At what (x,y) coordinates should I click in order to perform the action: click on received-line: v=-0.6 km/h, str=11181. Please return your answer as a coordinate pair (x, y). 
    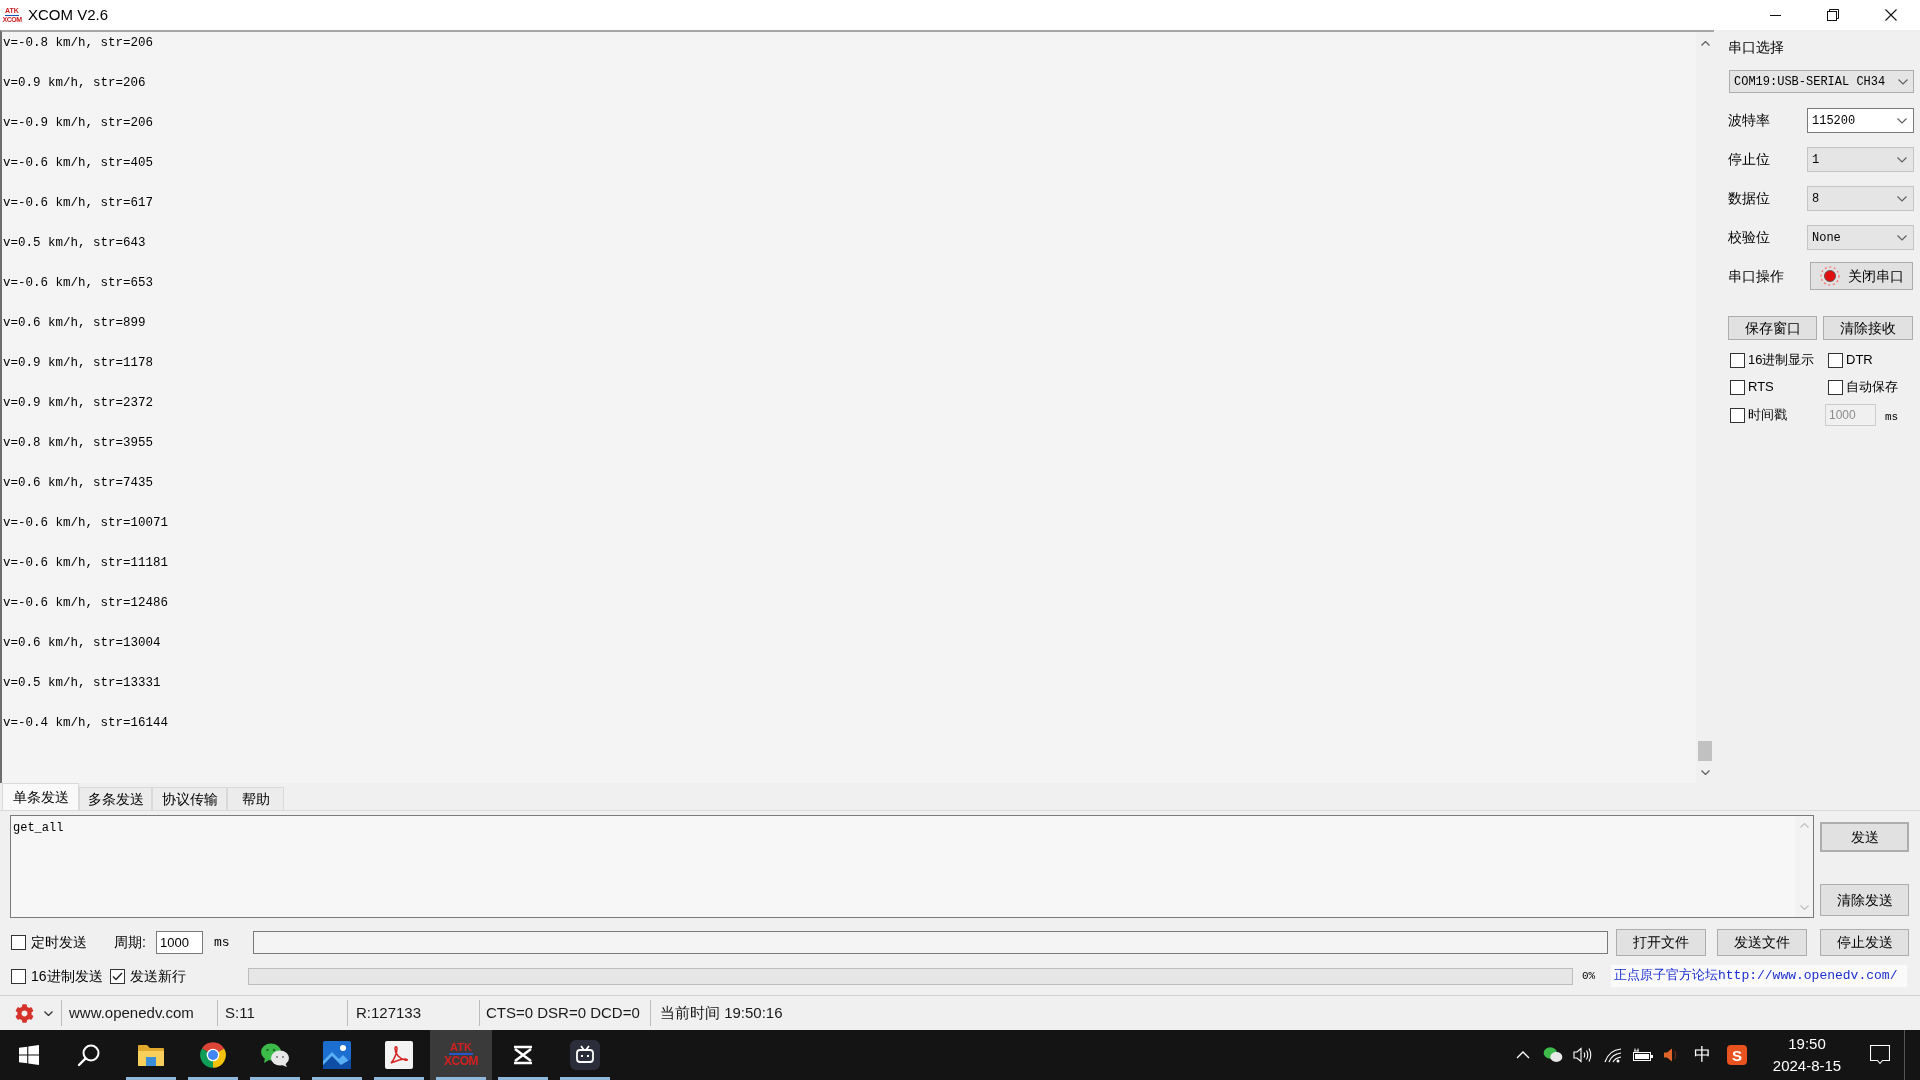
    Looking at the image, I should click on (86, 563).